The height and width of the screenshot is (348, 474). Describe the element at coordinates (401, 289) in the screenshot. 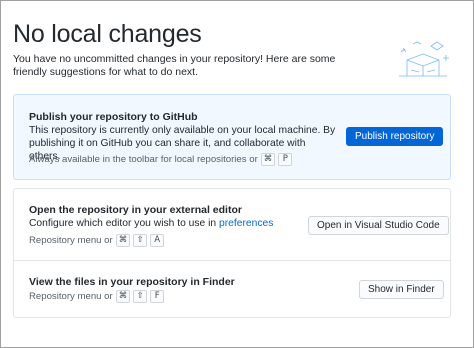

I see `show-in-finder-button: Show in Finder` at that location.